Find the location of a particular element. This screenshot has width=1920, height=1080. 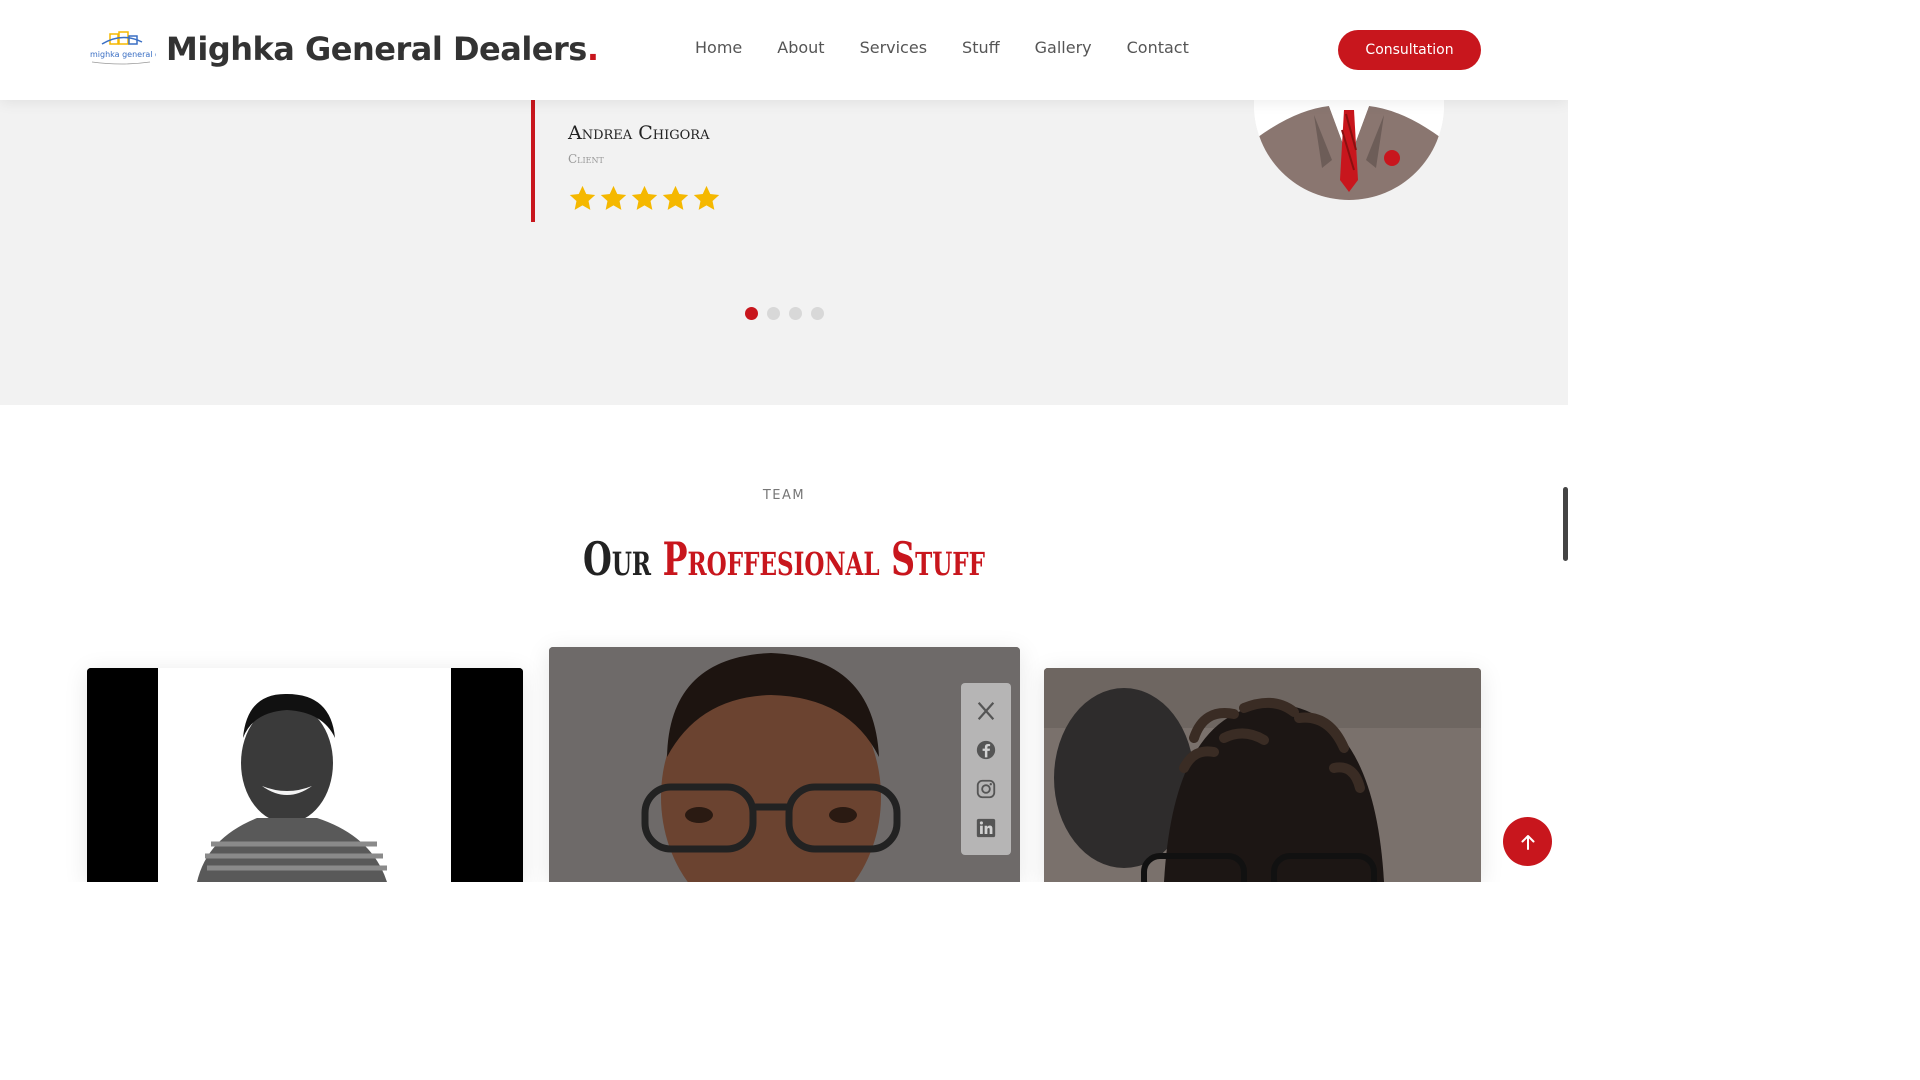

logo-icon: mighka general dealers is located at coordinates (122, 50).